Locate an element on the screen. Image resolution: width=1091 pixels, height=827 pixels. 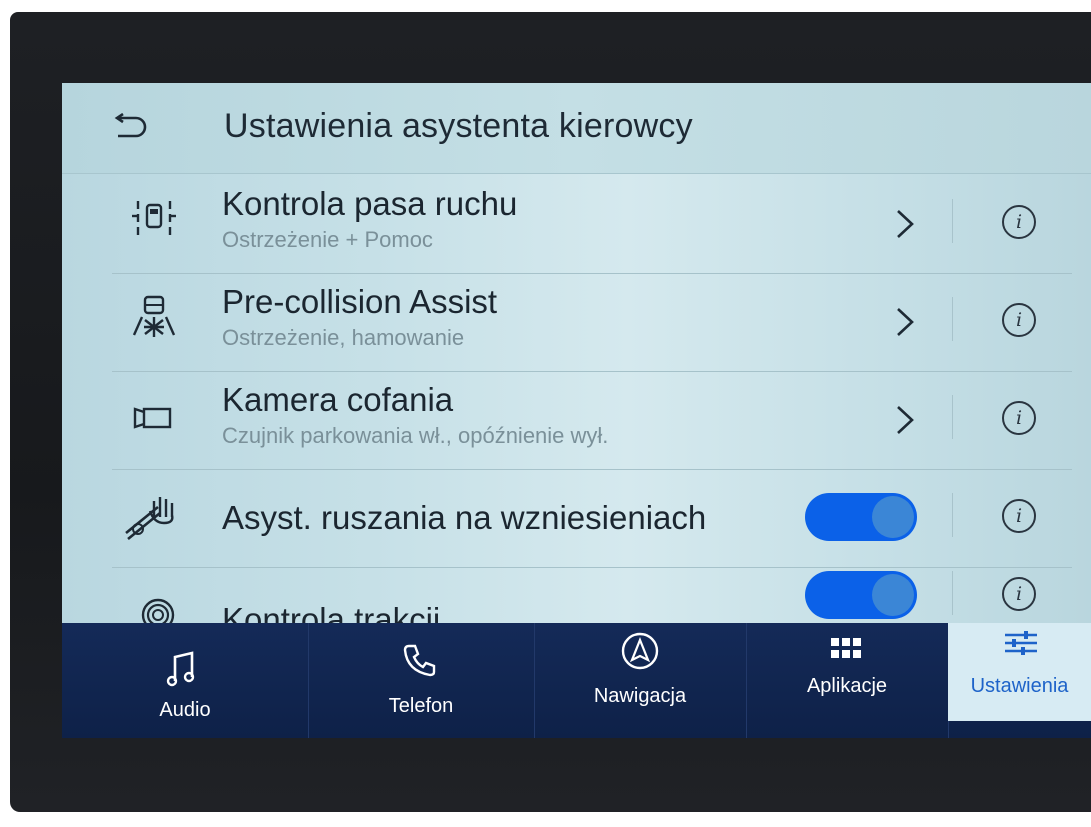
nav-label: Audio is located at coordinates (185, 710).